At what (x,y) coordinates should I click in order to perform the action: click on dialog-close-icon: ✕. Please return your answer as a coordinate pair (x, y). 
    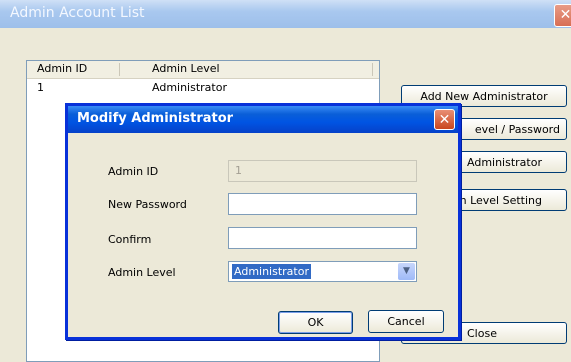
    Looking at the image, I should click on (444, 119).